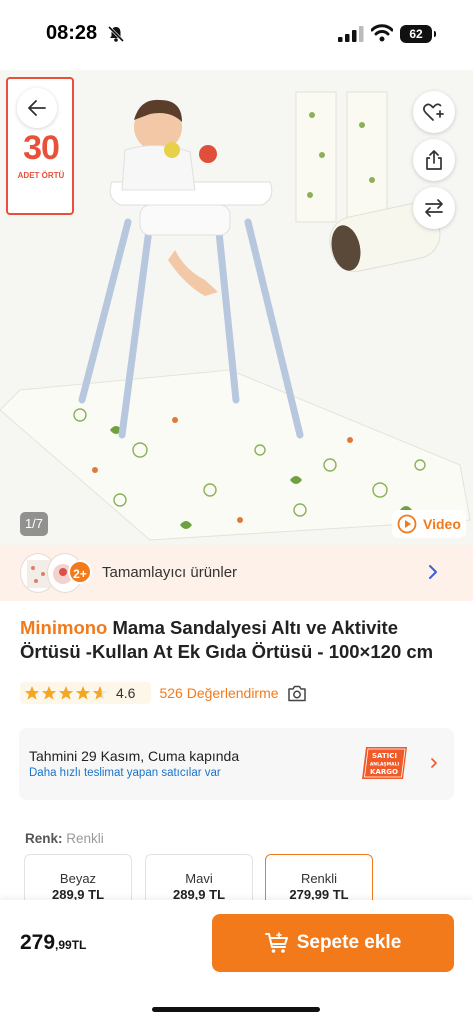 Image resolution: width=473 pixels, height=1024 pixels. What do you see at coordinates (236, 35) in the screenshot?
I see `status-bar: 08:28 62` at bounding box center [236, 35].